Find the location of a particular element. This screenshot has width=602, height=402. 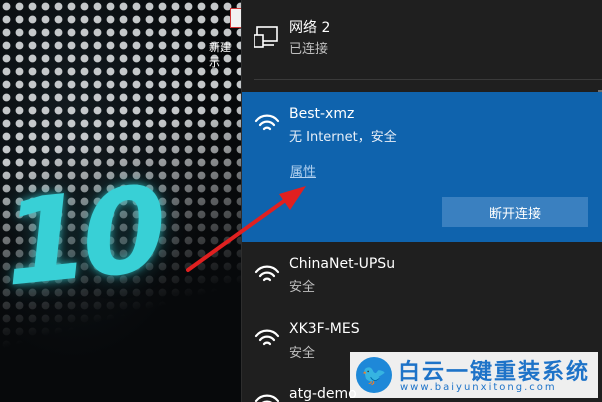

ethernet-icon is located at coordinates (266, 37).